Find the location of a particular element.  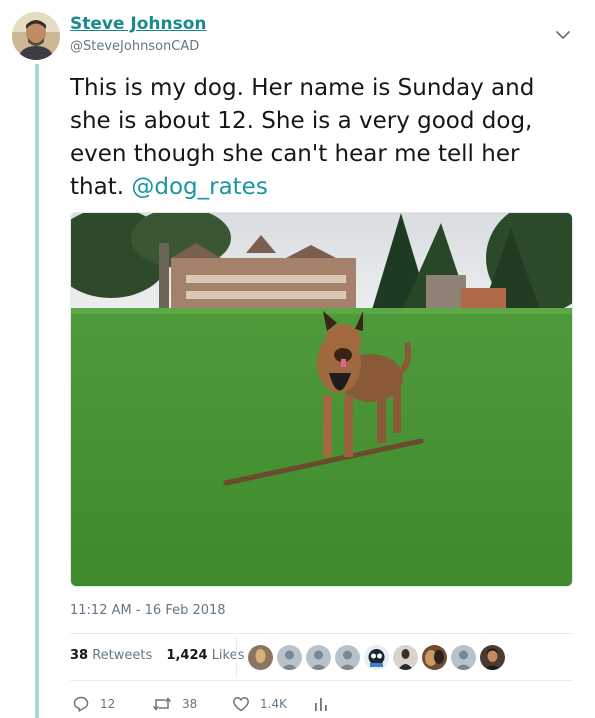

chevron-down-icon is located at coordinates (563, 35).